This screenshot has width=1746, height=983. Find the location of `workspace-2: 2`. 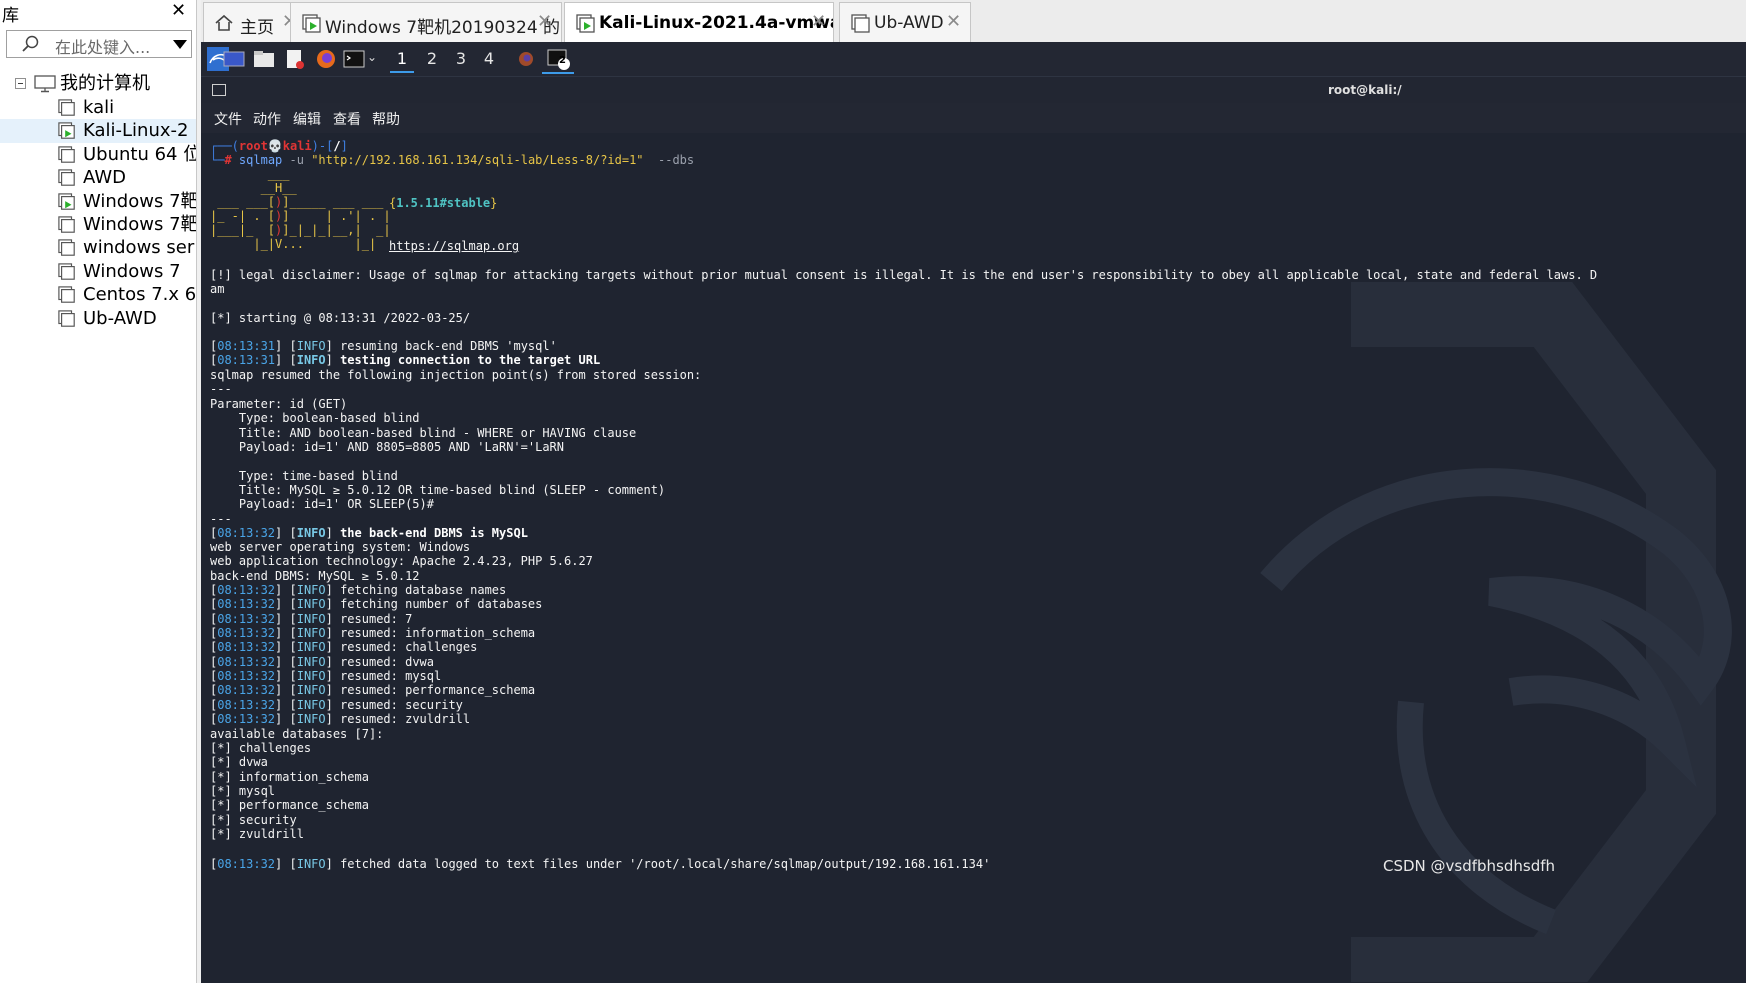

workspace-2: 2 is located at coordinates (432, 59).